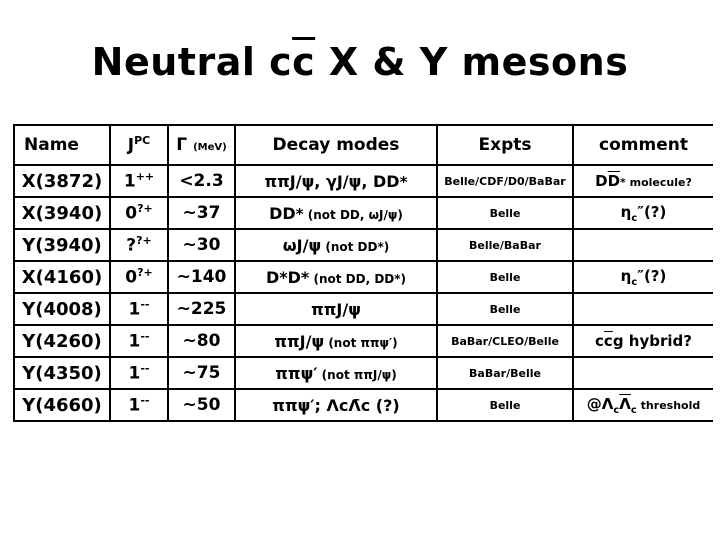 This screenshot has height=540, width=720. I want to click on gamma-symbol: Γ, so click(182, 145).